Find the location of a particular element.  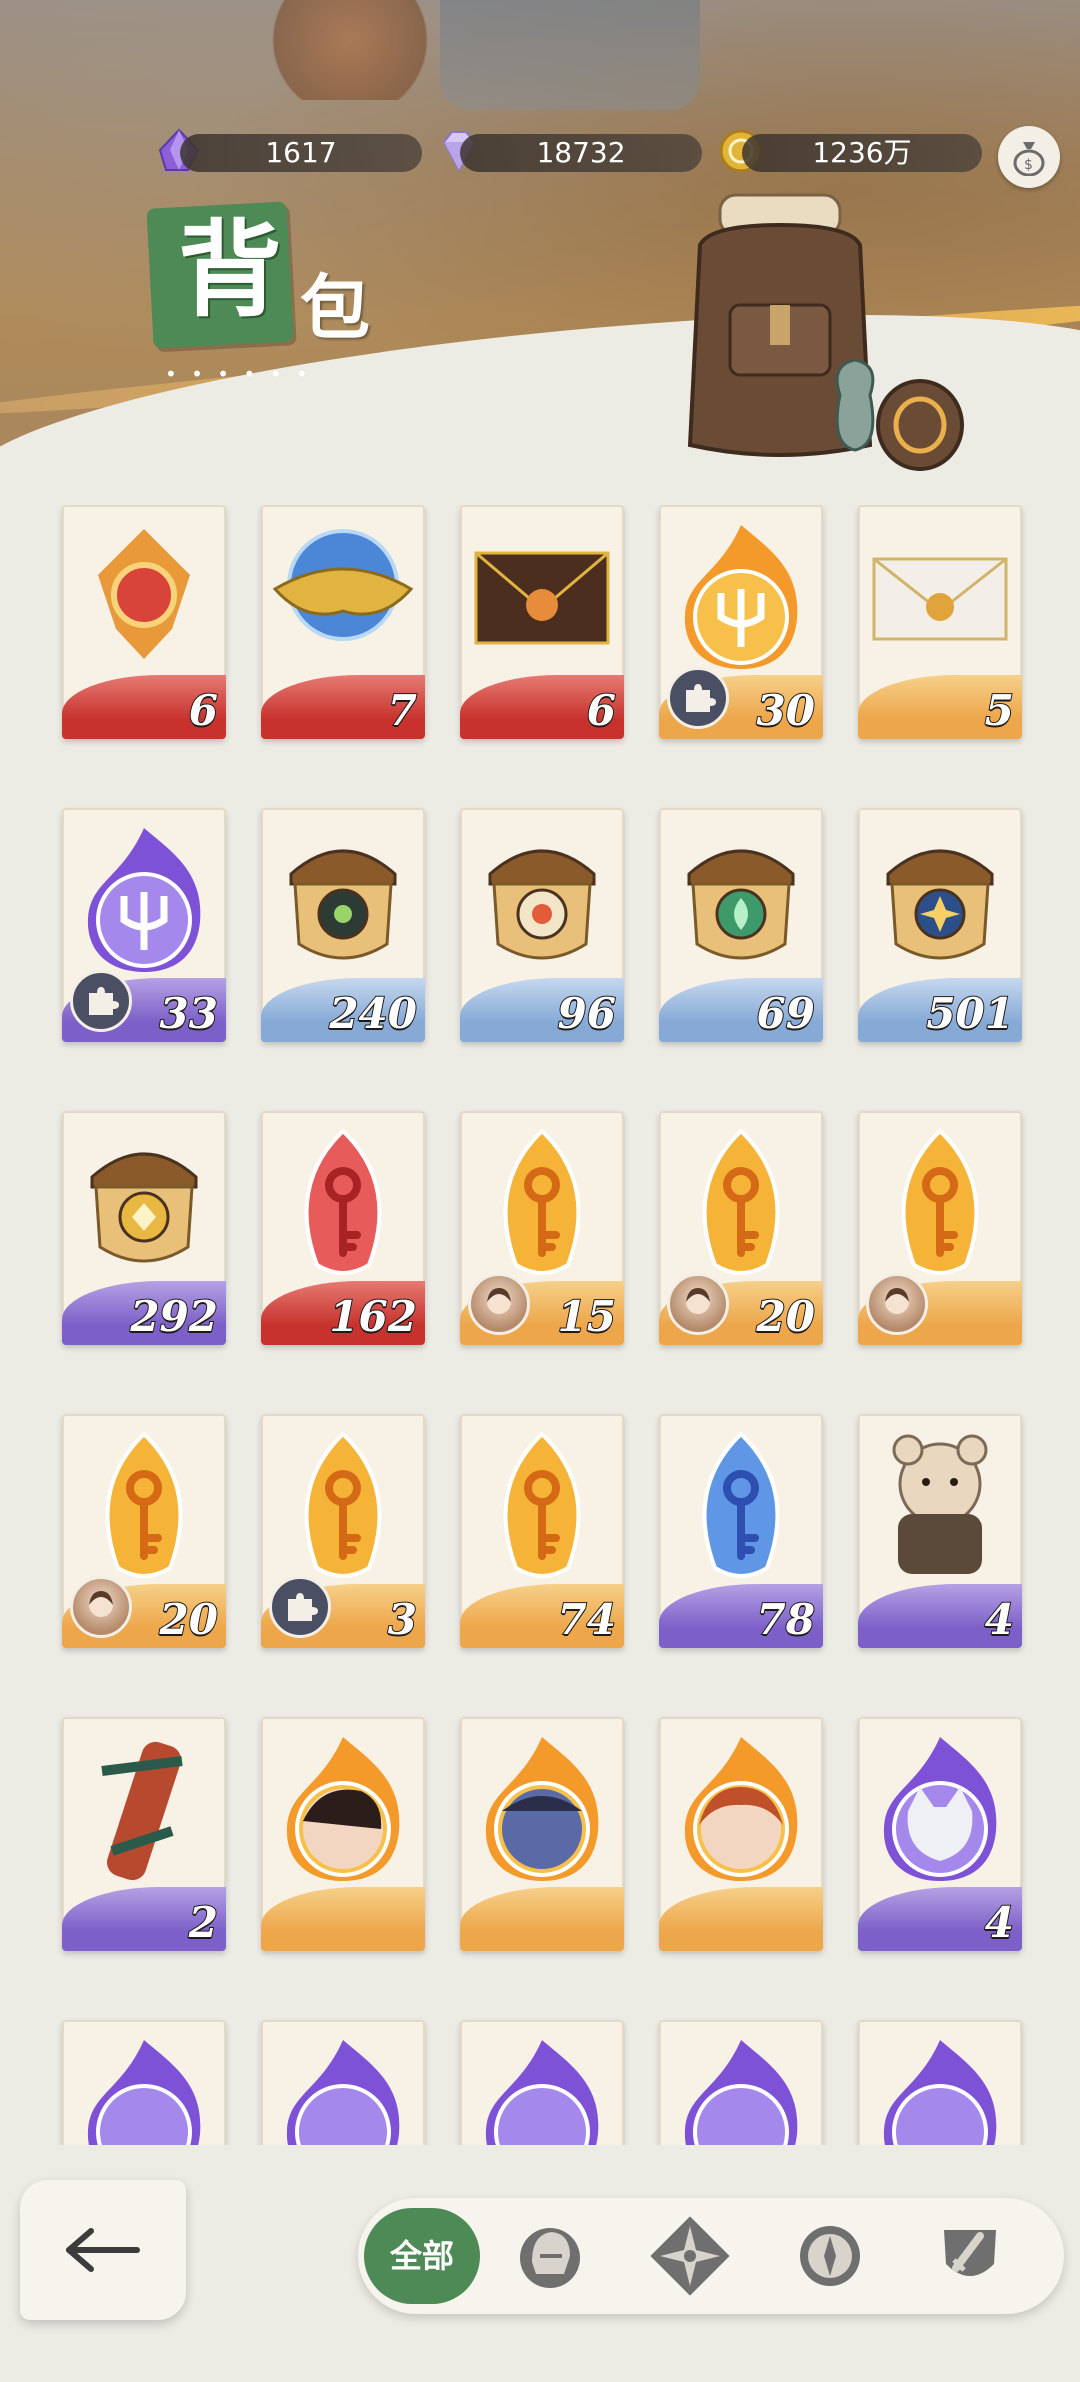

fire-portrait-redhair-icon is located at coordinates (741, 1809).